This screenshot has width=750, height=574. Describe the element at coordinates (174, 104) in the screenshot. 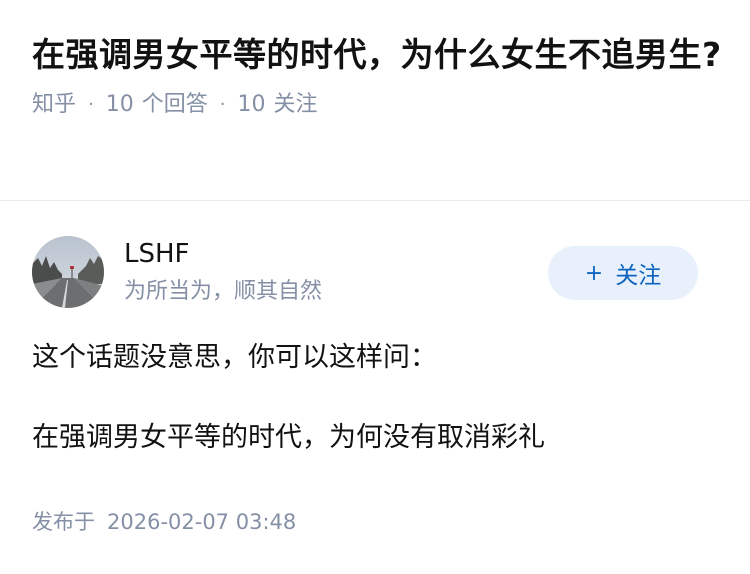

I see `answers-label: 个回答` at that location.